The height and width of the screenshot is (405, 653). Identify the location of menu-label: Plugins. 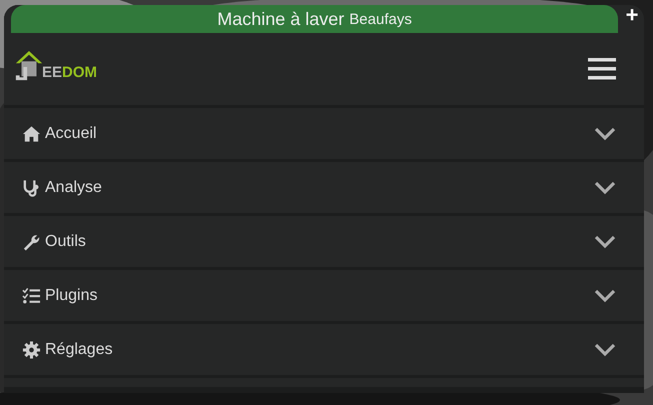
(71, 295).